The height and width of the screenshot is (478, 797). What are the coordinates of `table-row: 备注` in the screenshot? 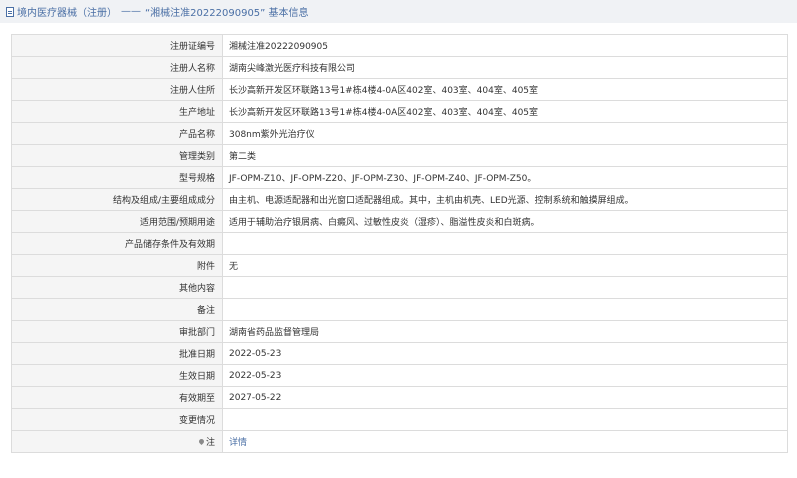 It's located at (399, 309).